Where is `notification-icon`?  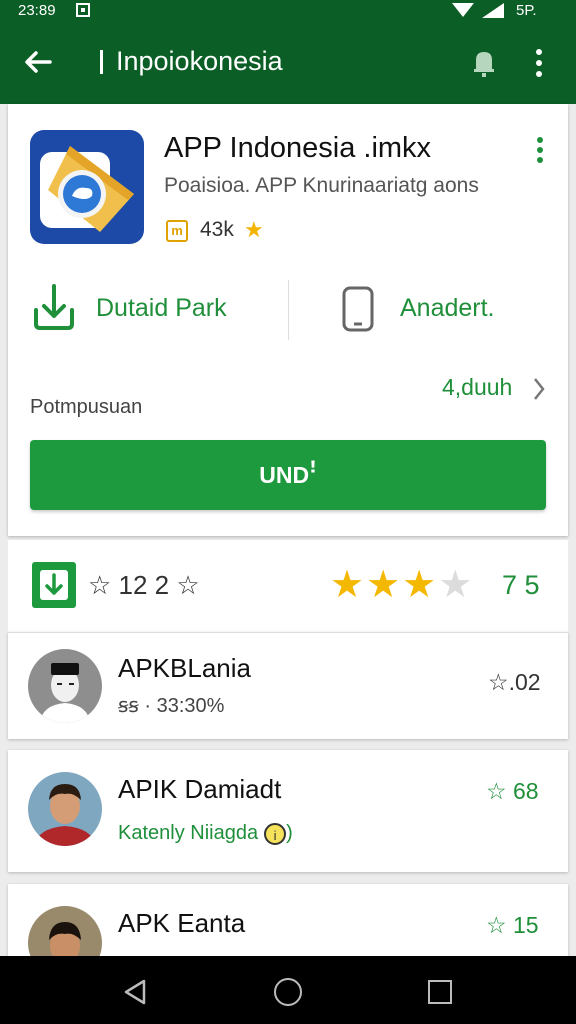
notification-icon is located at coordinates (484, 63).